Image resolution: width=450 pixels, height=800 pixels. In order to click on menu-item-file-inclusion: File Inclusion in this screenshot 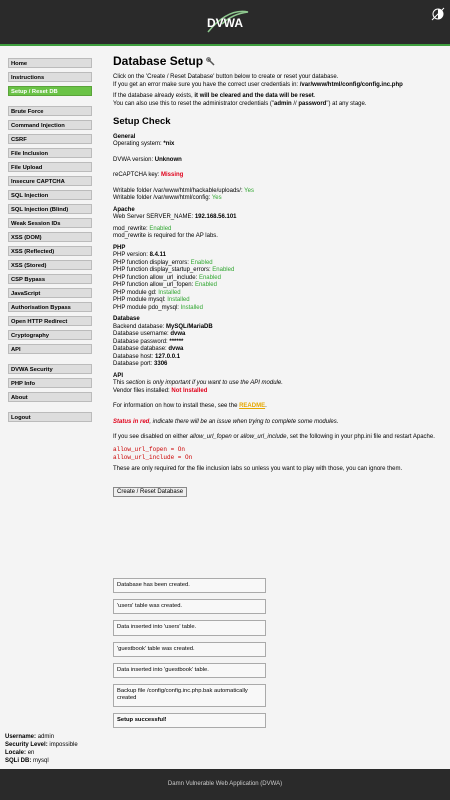, I will do `click(50, 153)`.